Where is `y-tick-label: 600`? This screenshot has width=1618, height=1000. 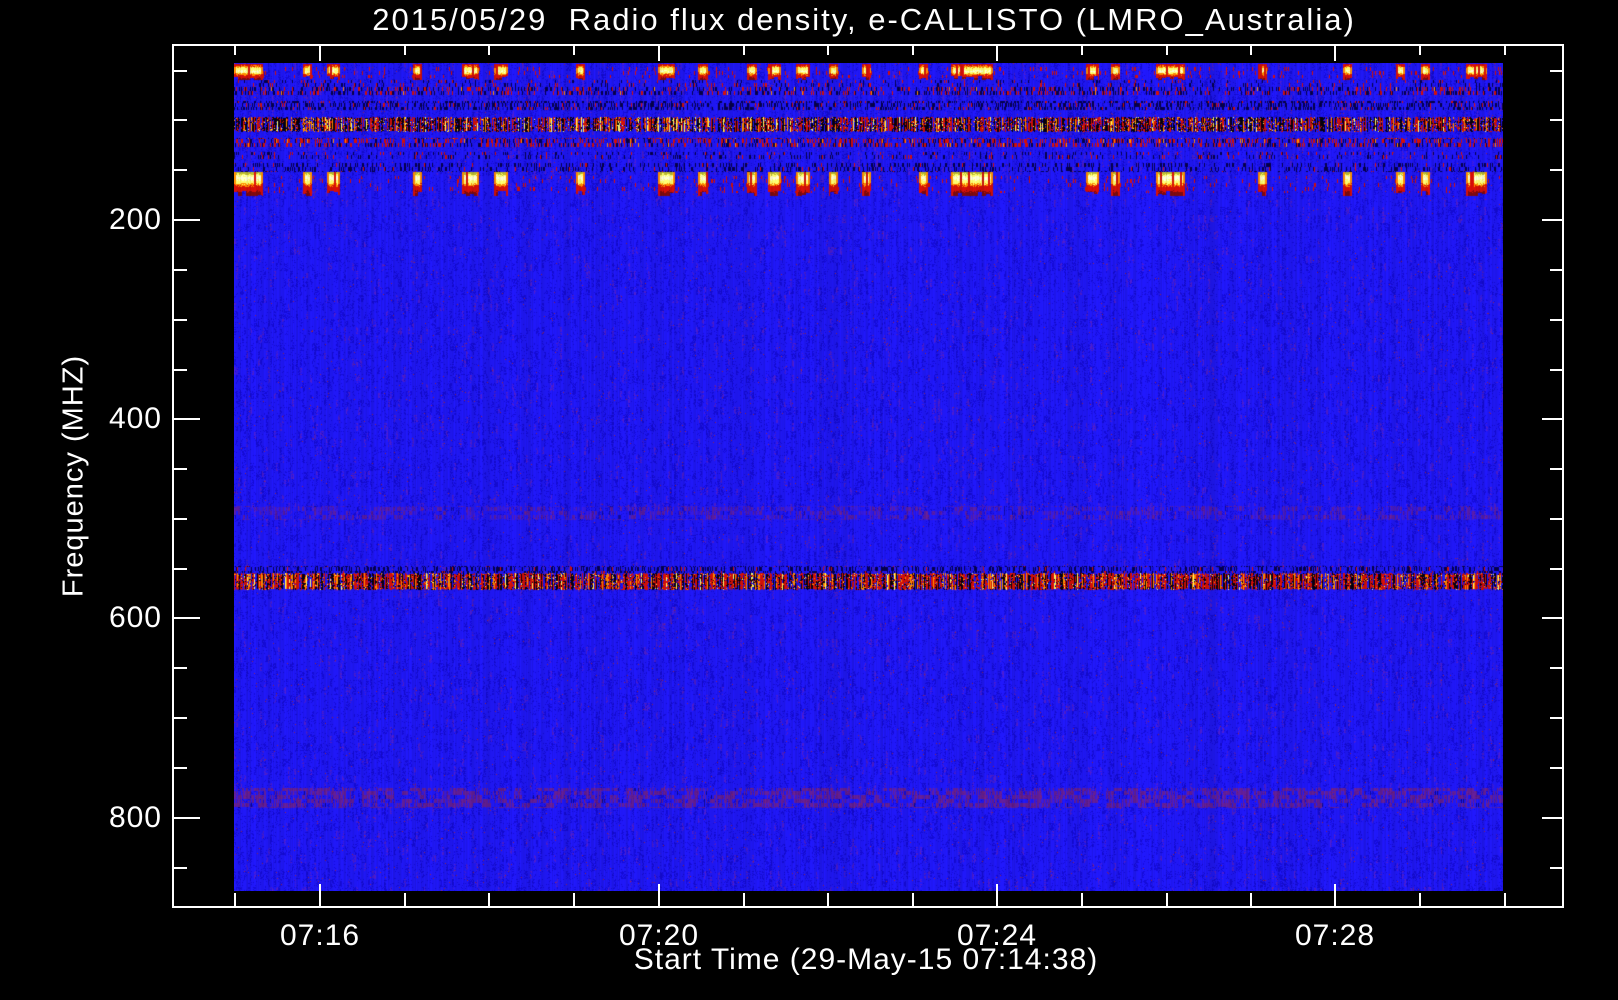 y-tick-label: 600 is located at coordinates (135, 617).